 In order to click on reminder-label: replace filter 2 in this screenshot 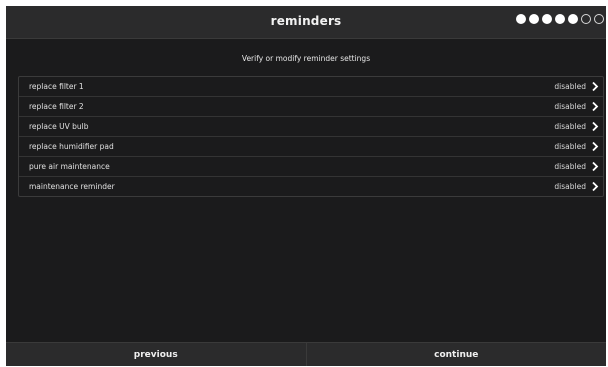, I will do `click(56, 106)`.